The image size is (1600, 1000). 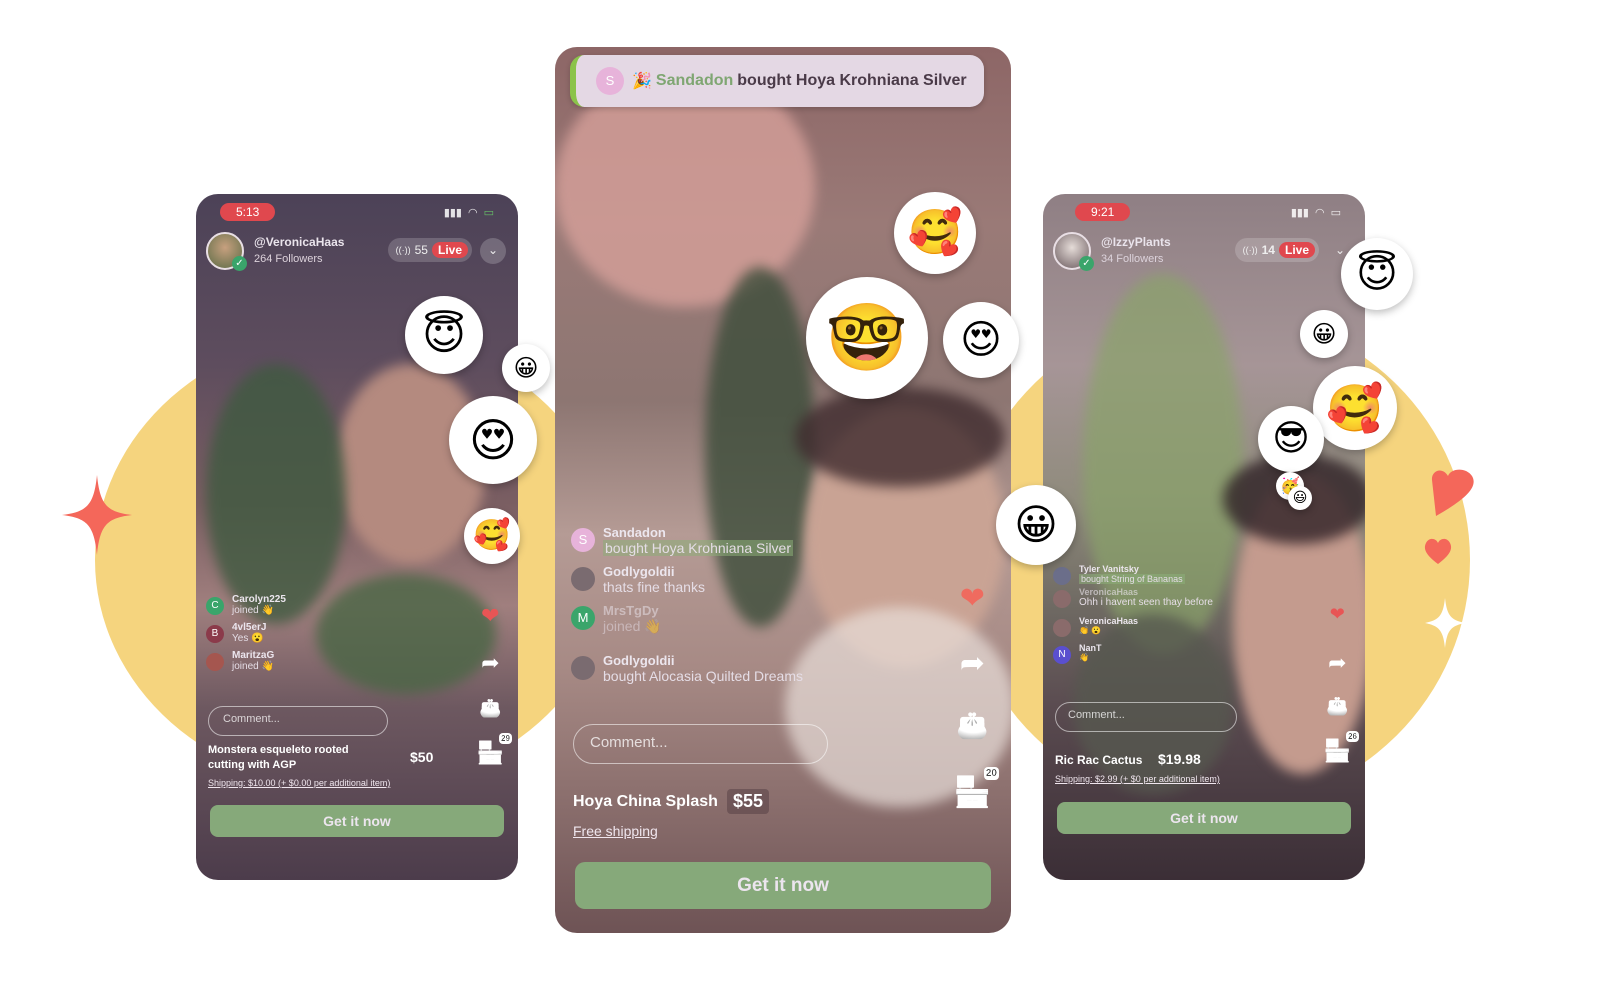 I want to click on status-time: 9:21, so click(x=1103, y=212).